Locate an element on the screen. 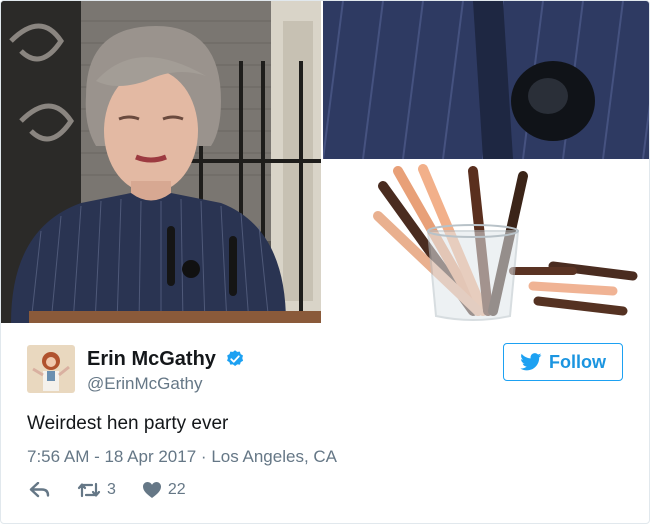 Image resolution: width=650 pixels, height=524 pixels. retweet-icon is located at coordinates (89, 490).